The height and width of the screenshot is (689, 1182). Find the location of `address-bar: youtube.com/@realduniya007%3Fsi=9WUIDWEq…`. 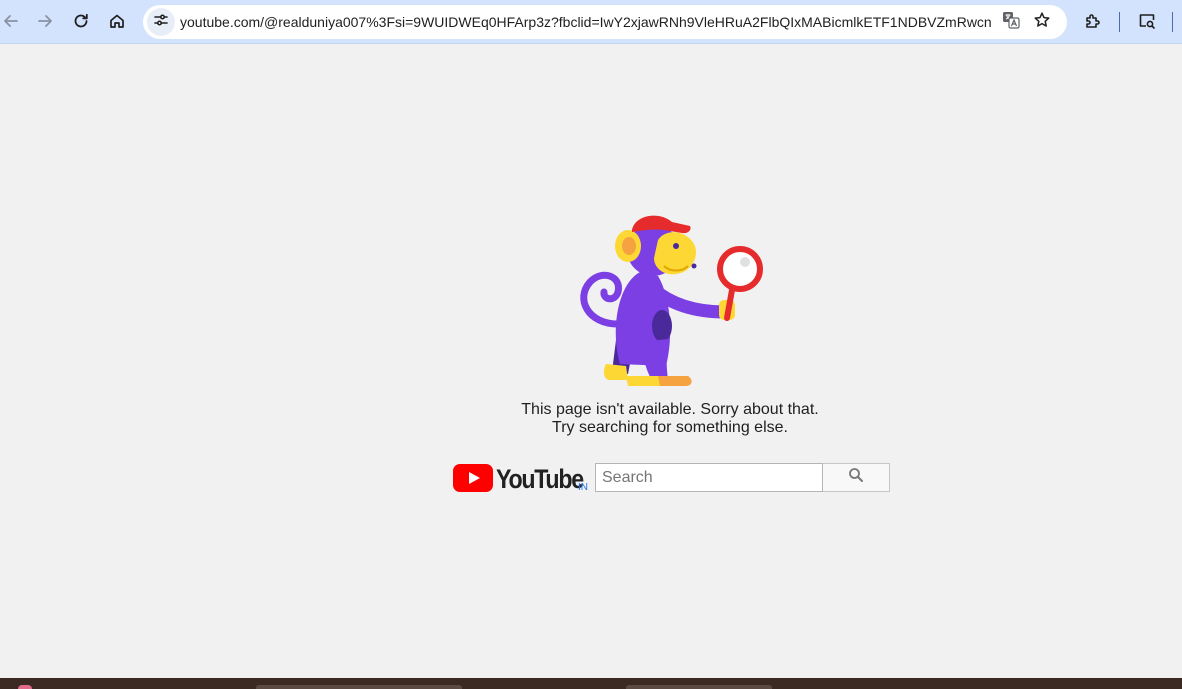

address-bar: youtube.com/@realduniya007%3Fsi=9WUIDWEq… is located at coordinates (605, 22).